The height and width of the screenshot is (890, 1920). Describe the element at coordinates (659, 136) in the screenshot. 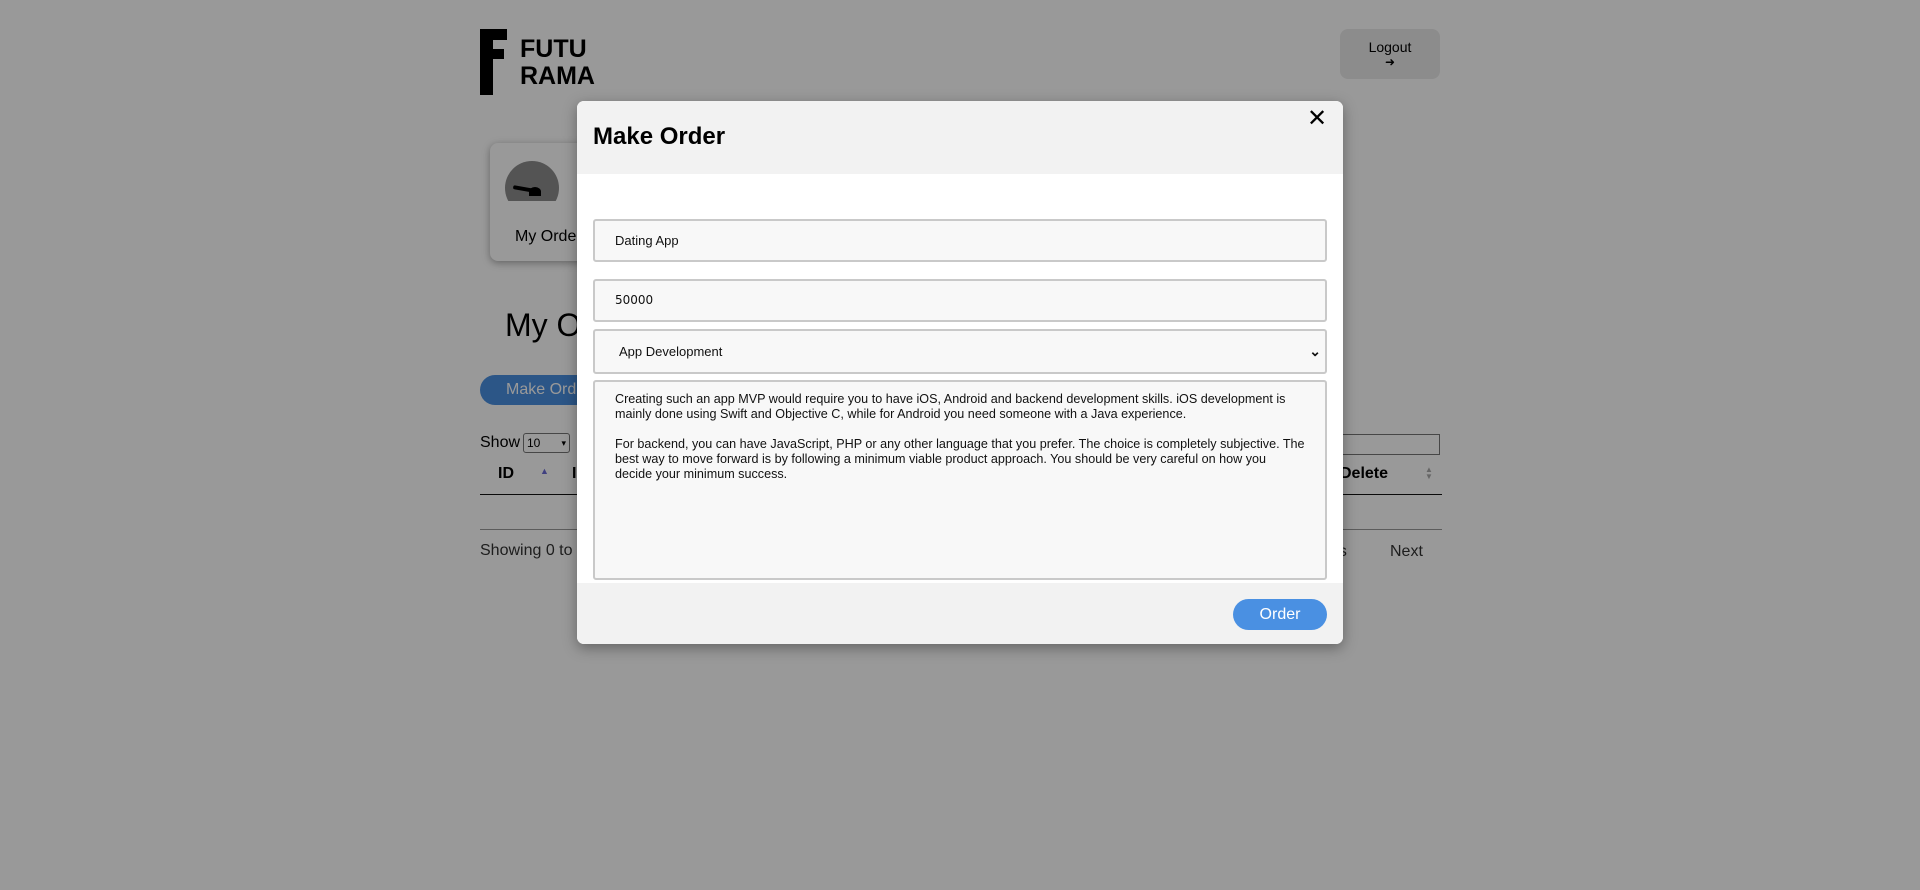

I see `modal-title: Make Order` at that location.